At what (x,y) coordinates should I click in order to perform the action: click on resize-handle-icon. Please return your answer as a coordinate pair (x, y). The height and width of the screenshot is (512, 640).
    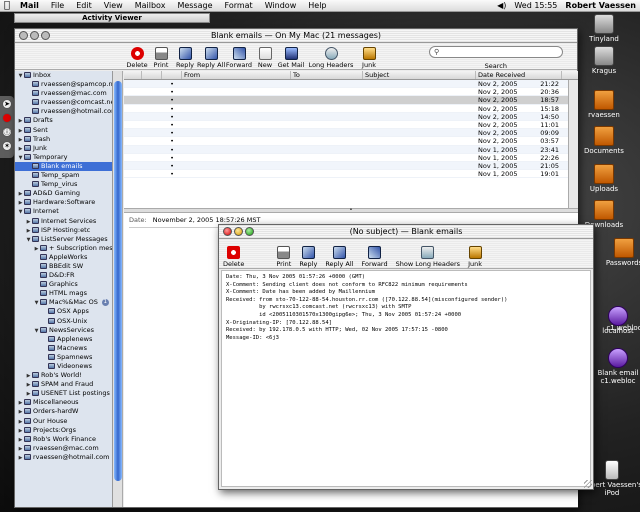
    Looking at the image, I should click on (588, 484).